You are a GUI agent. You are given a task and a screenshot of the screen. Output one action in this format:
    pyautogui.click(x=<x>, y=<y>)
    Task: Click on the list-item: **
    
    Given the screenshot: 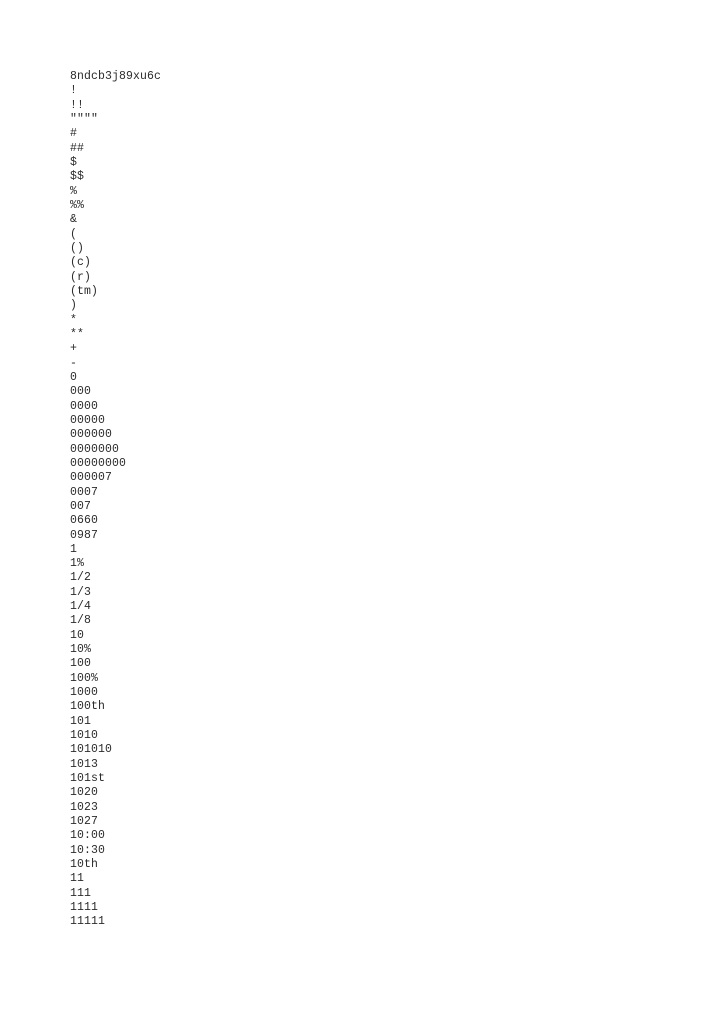 What is the action you would take?
    pyautogui.click(x=77, y=334)
    